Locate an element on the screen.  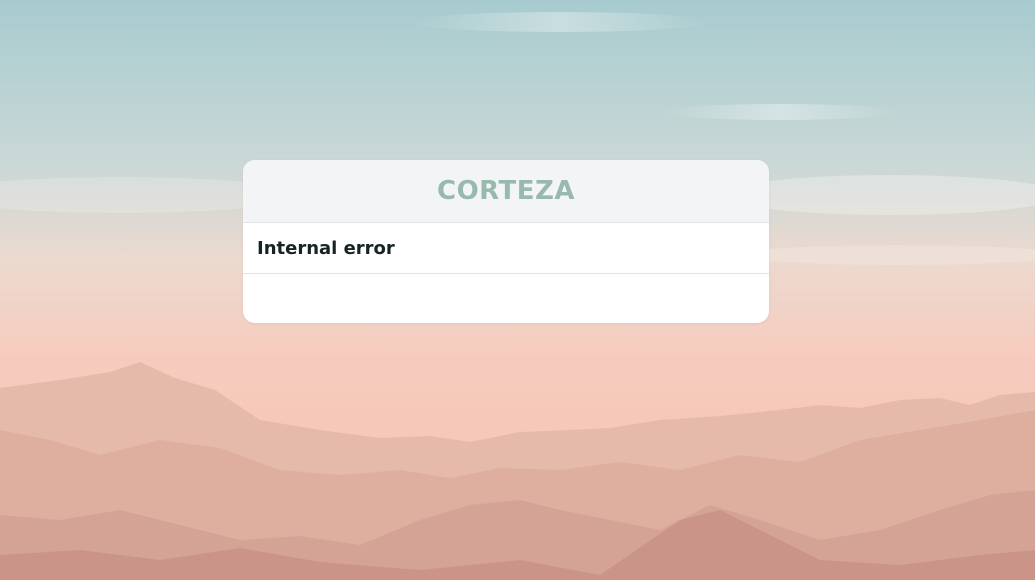
card-footer is located at coordinates (506, 298).